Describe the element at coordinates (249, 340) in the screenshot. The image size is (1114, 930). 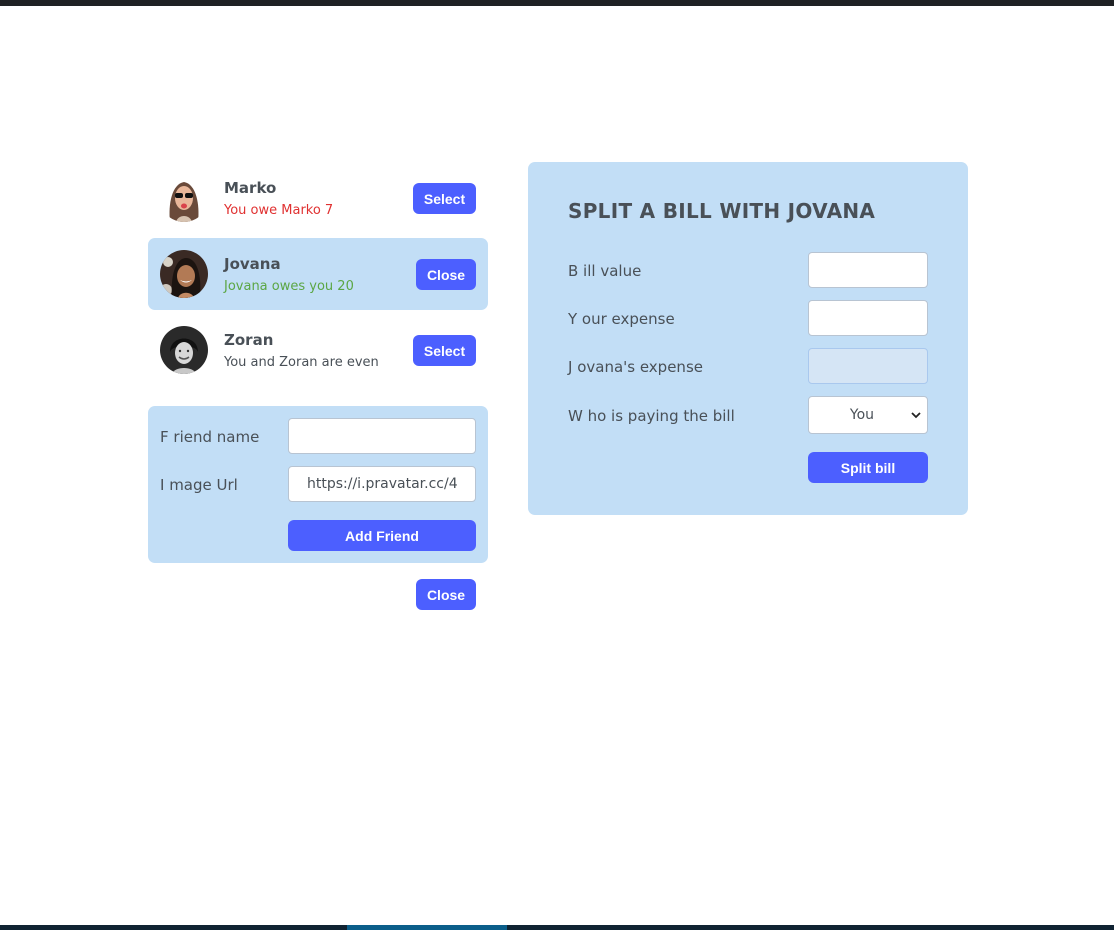
I see `friend-name: Zoran` at that location.